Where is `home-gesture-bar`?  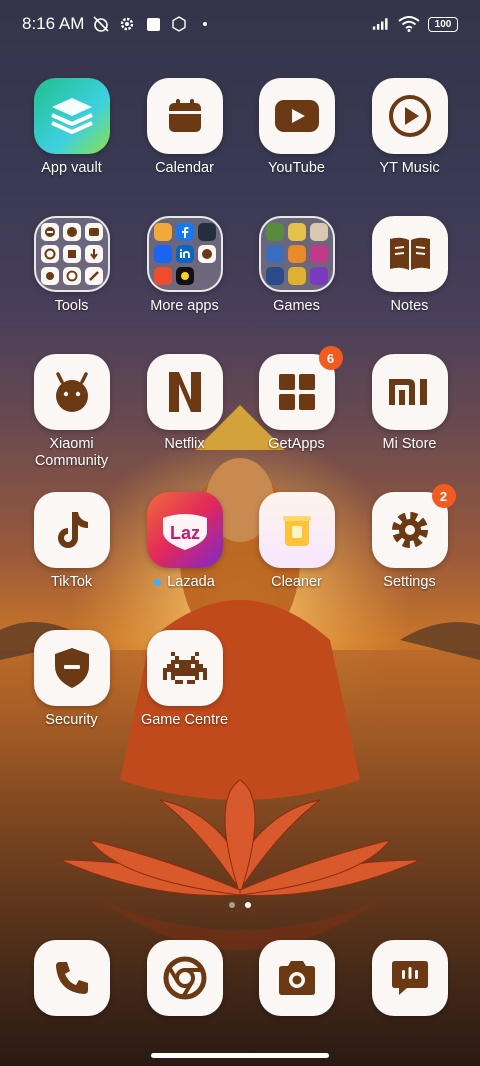
home-gesture-bar is located at coordinates (240, 1055).